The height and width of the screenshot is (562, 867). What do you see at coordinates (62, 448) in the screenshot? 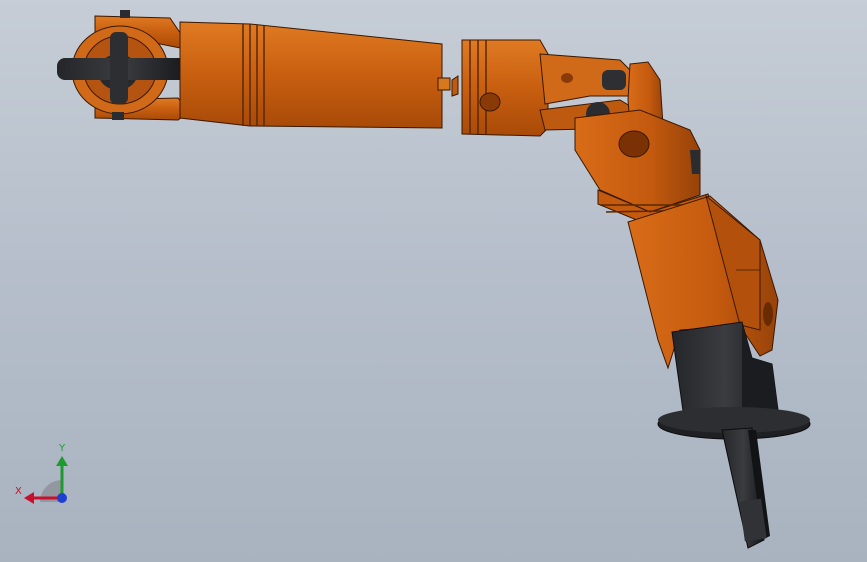
I see `y-axis-label: Y` at bounding box center [62, 448].